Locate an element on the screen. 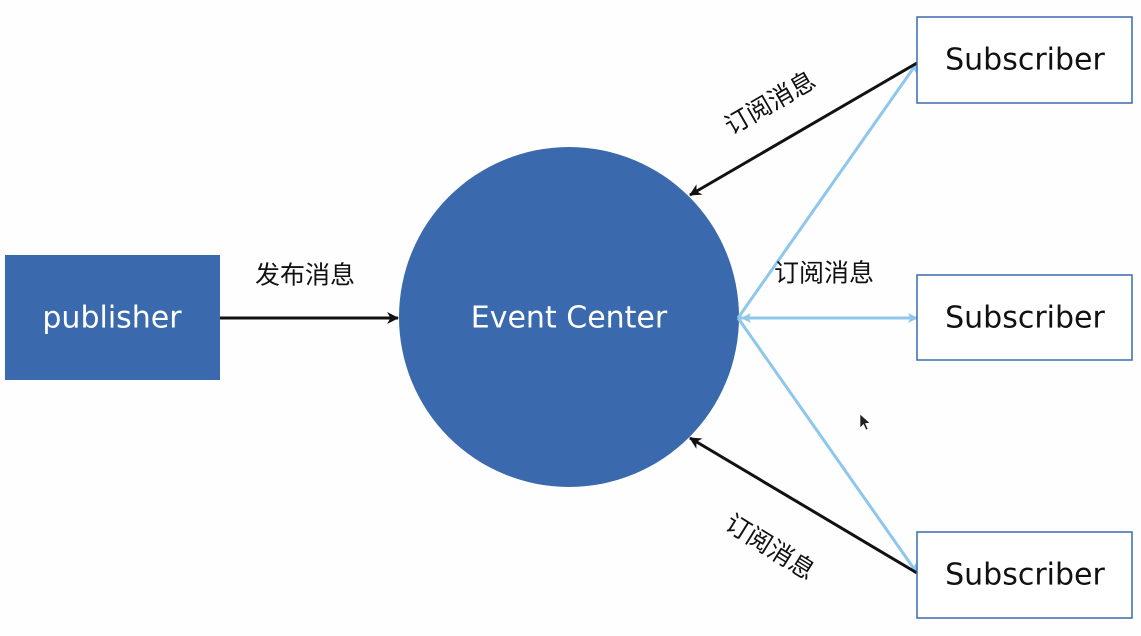  publish-label: 发布消息 is located at coordinates (305, 275).